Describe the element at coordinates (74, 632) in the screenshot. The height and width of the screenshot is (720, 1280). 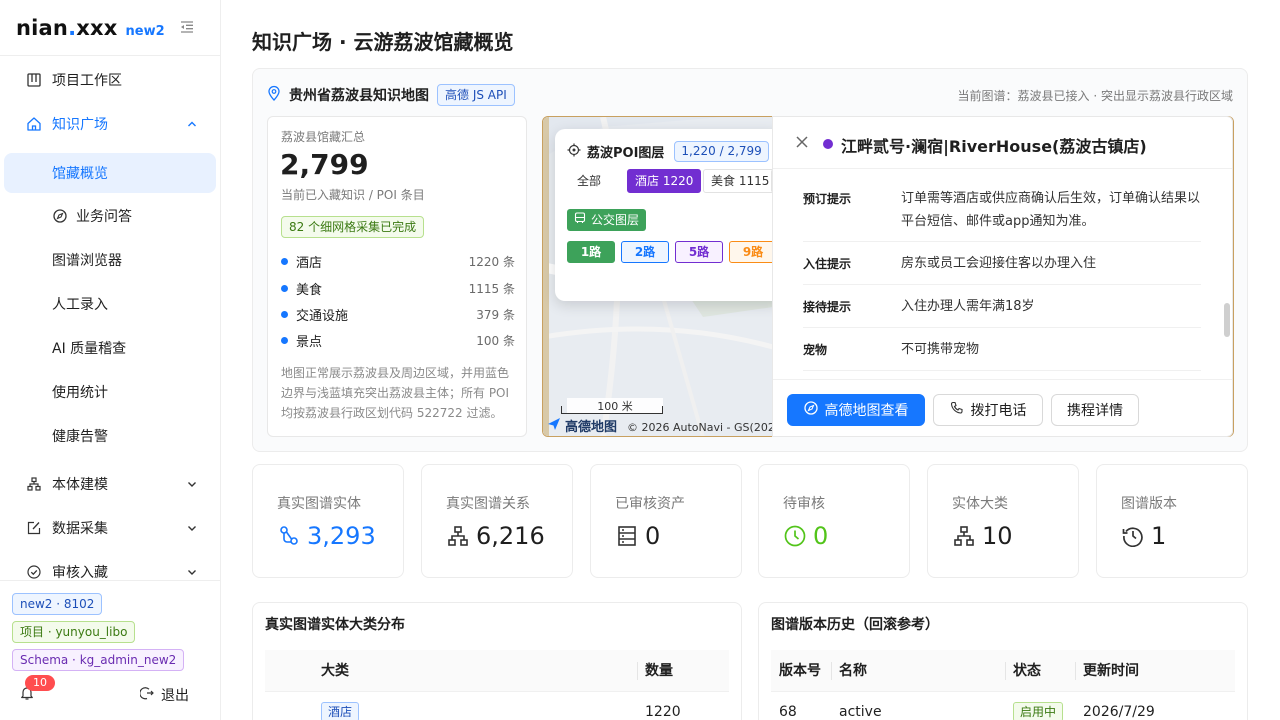
I see `project-tag: 项目 · yunyou_libo` at that location.